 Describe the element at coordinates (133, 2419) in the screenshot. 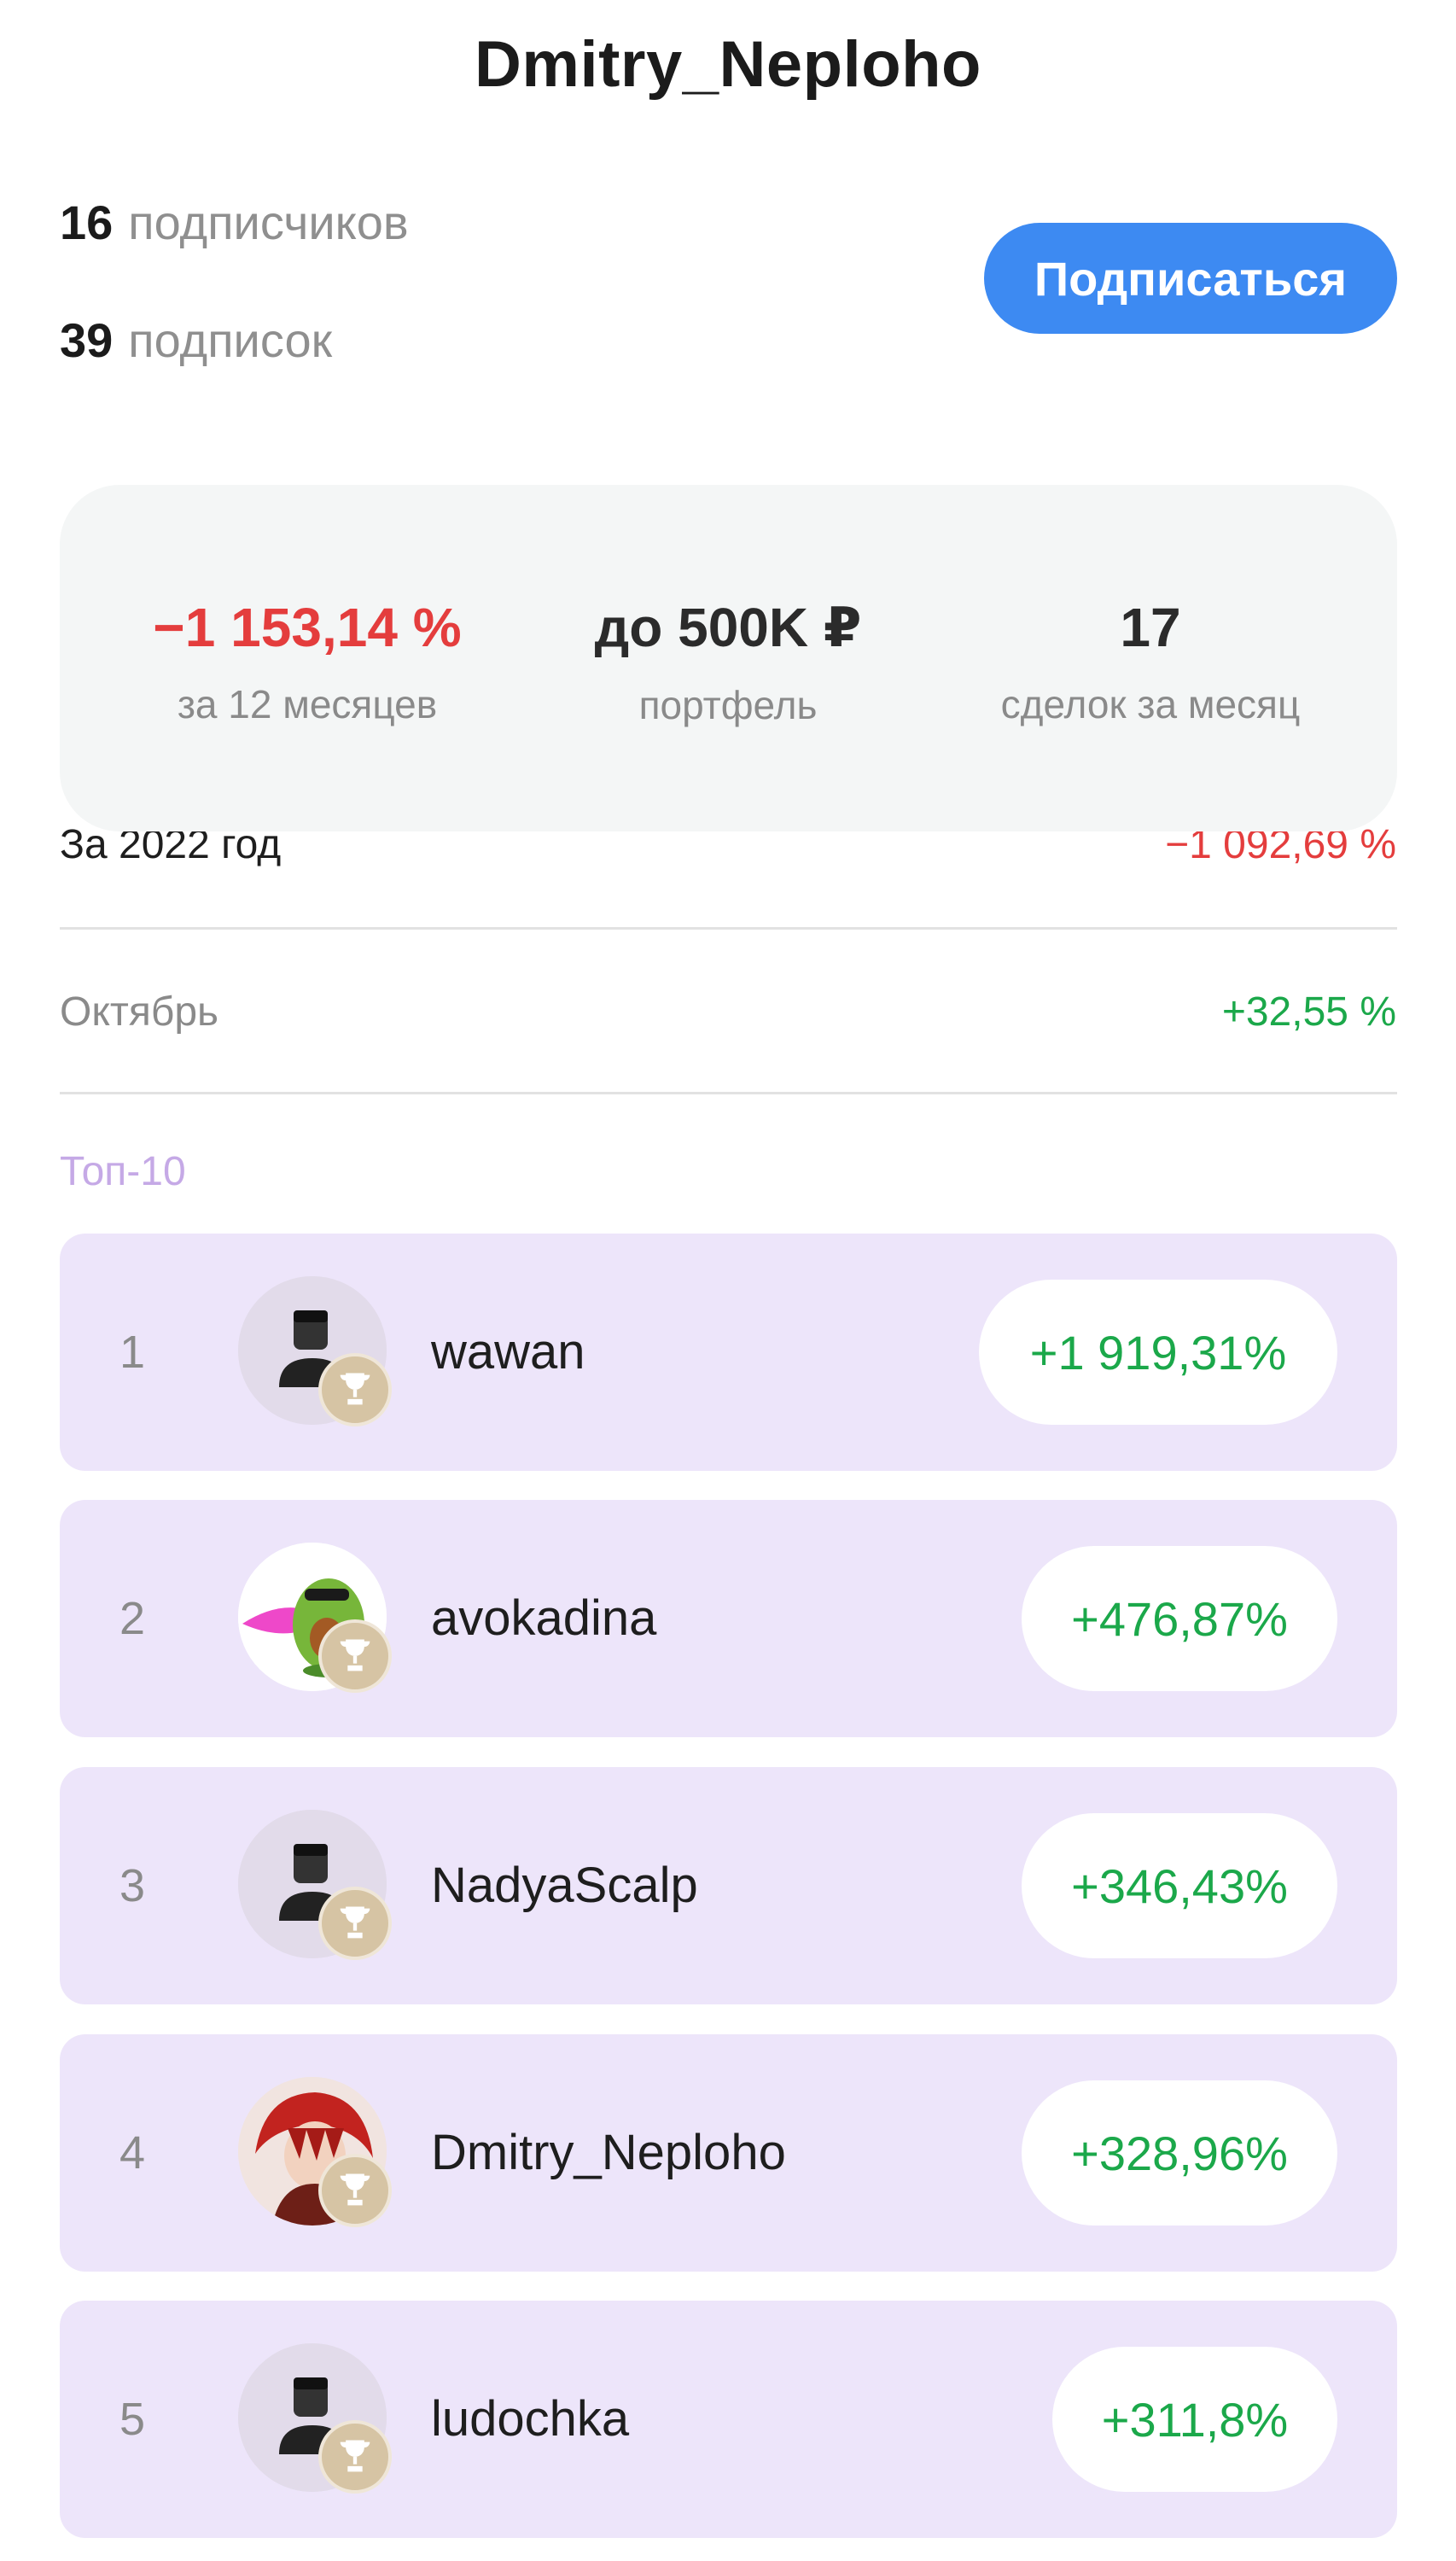

I see `rank-number: 5` at that location.